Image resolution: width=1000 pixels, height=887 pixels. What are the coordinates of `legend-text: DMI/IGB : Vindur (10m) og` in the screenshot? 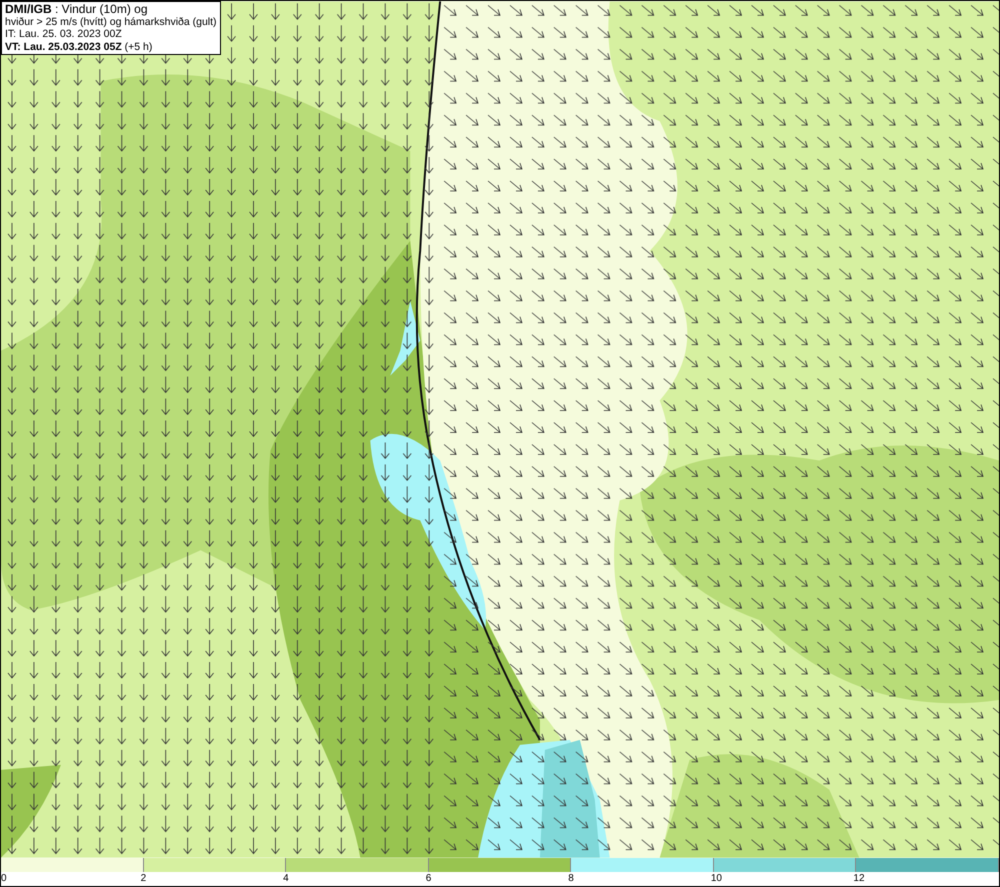 It's located at (76, 9).